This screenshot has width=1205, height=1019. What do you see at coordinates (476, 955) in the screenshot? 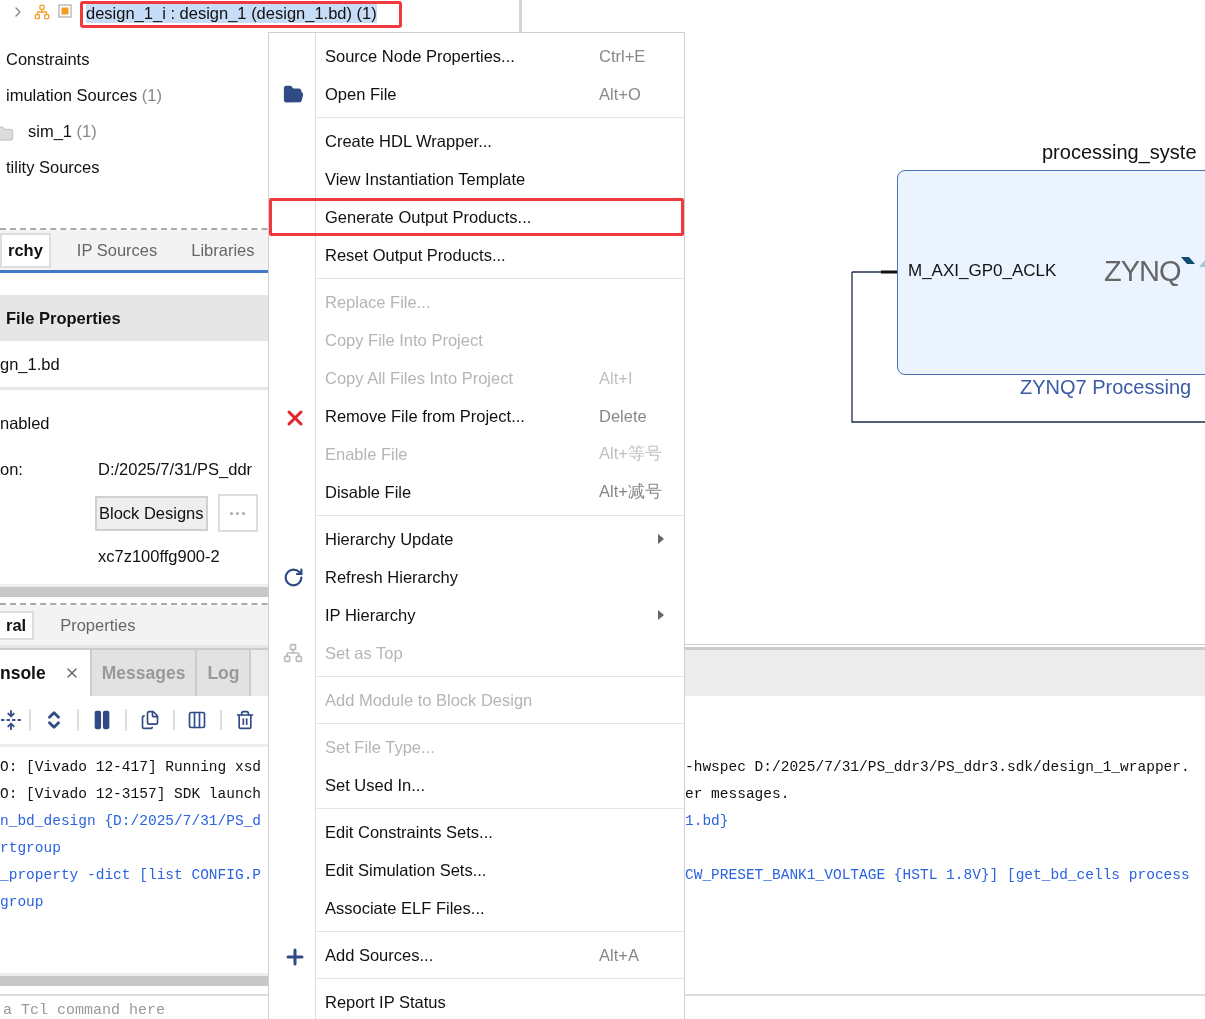
I see `menu-item: Add Sources... Alt+A` at bounding box center [476, 955].